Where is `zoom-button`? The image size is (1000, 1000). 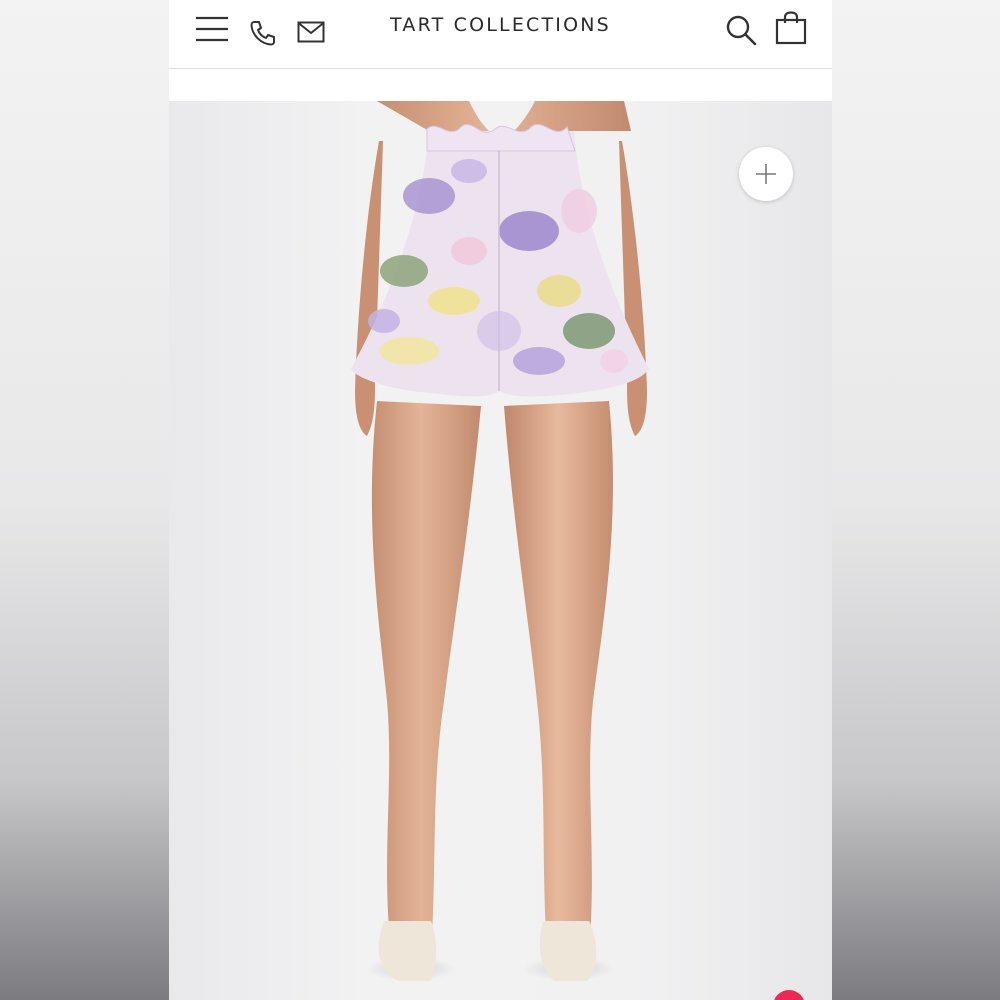 zoom-button is located at coordinates (766, 174).